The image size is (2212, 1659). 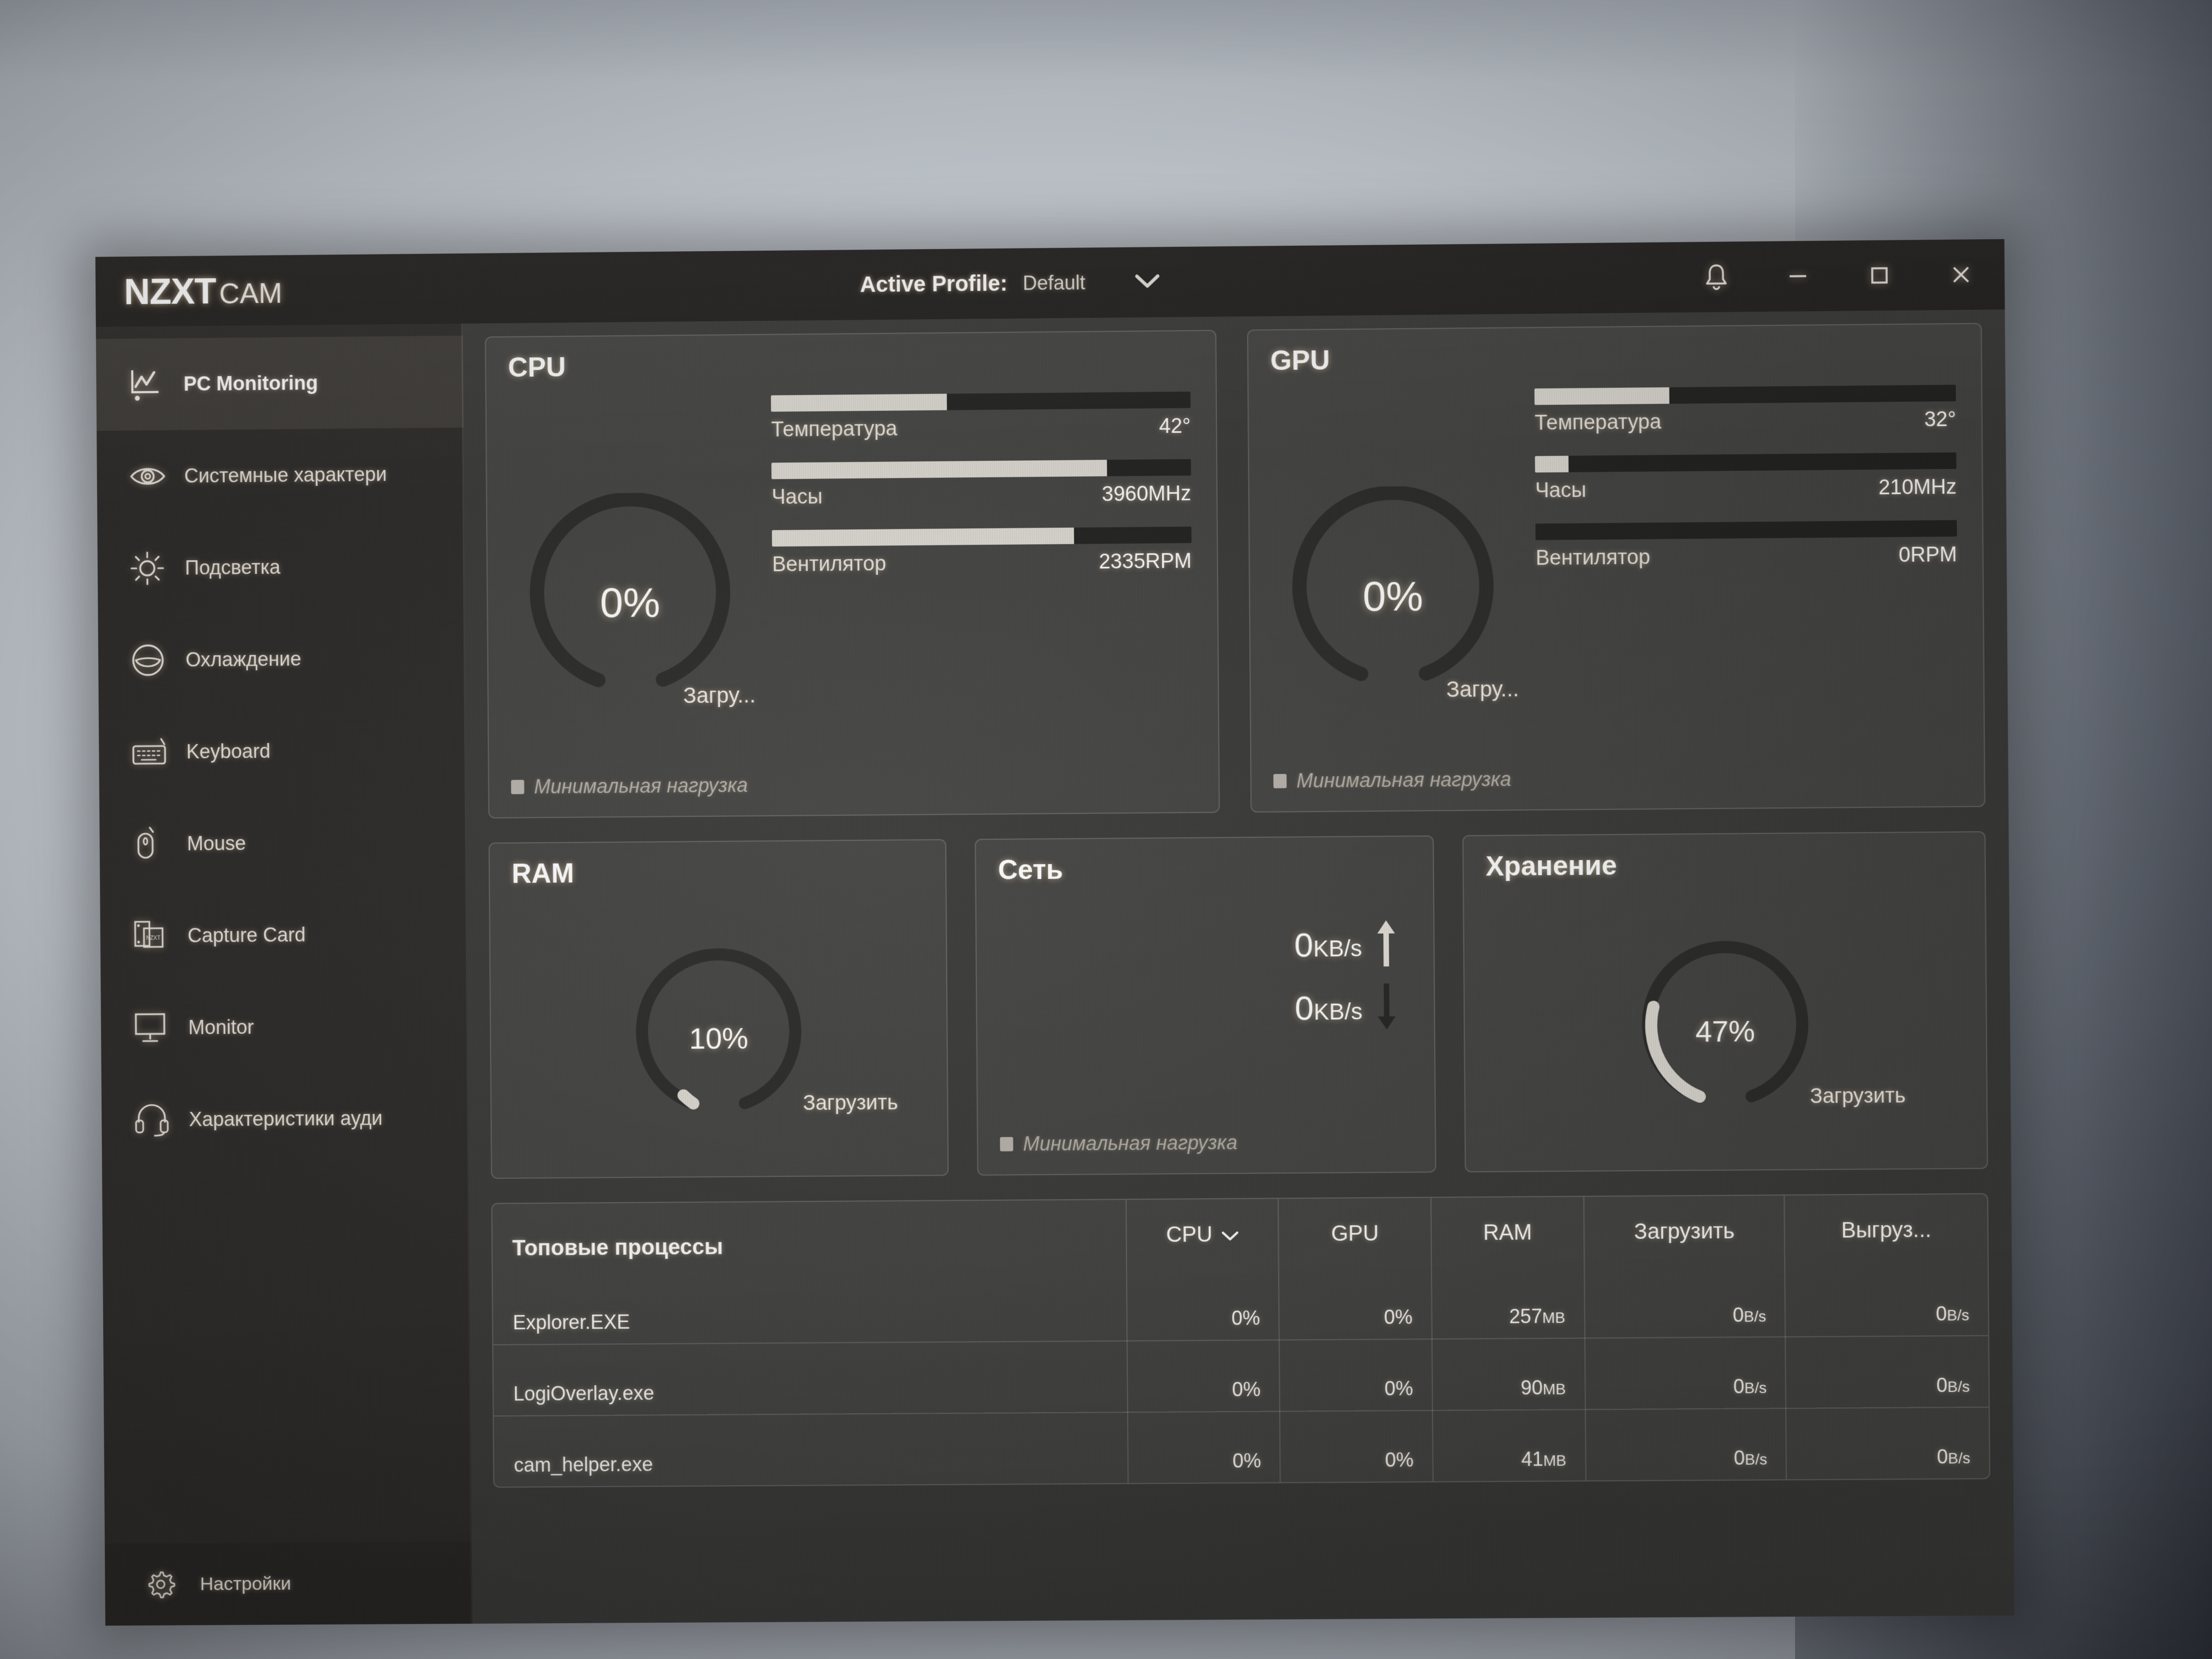 What do you see at coordinates (1386, 945) in the screenshot?
I see `arrow-up-icon` at bounding box center [1386, 945].